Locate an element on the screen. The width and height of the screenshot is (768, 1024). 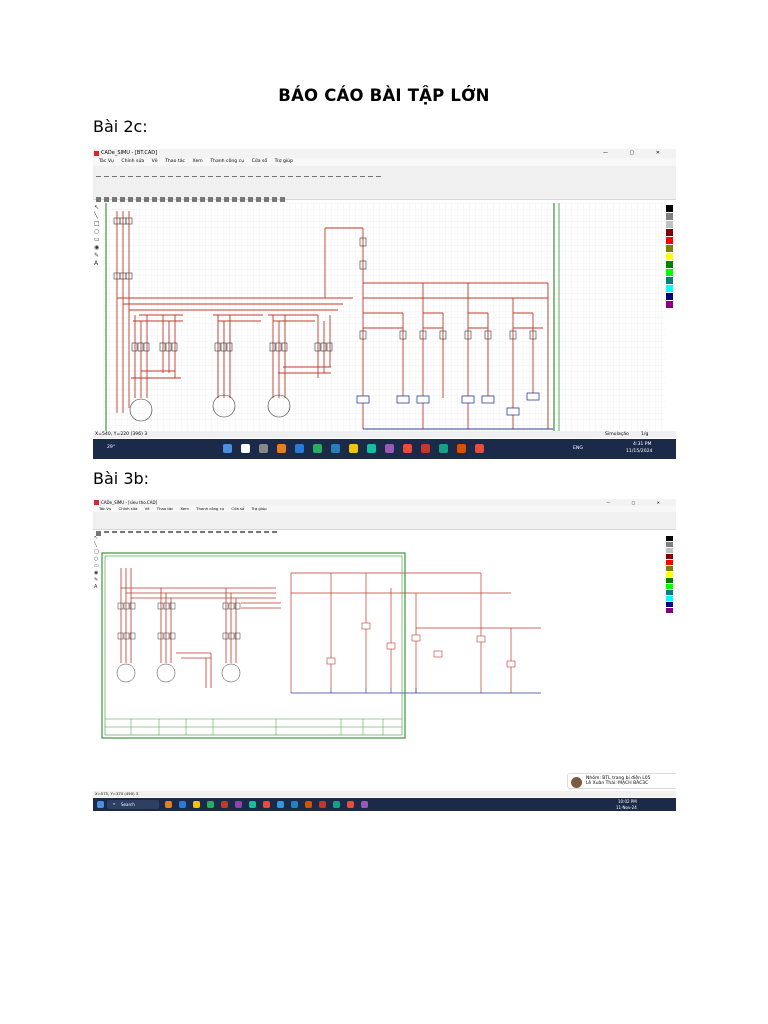
windows-taskbar: 29° ENG 4:31 PM 11/15/2024 is located at coordinates (384, 449).